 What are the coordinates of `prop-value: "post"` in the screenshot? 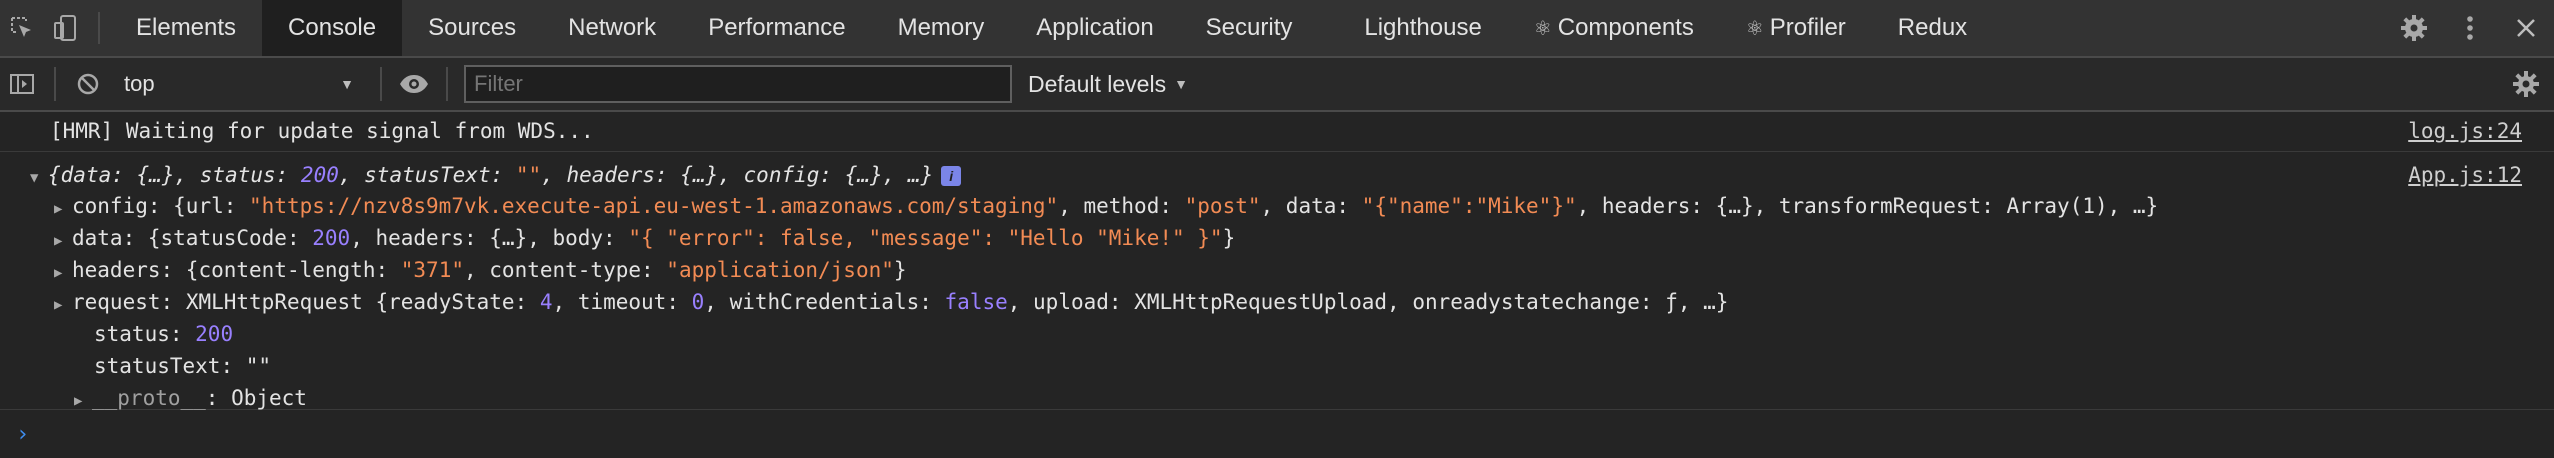 It's located at (1222, 206).